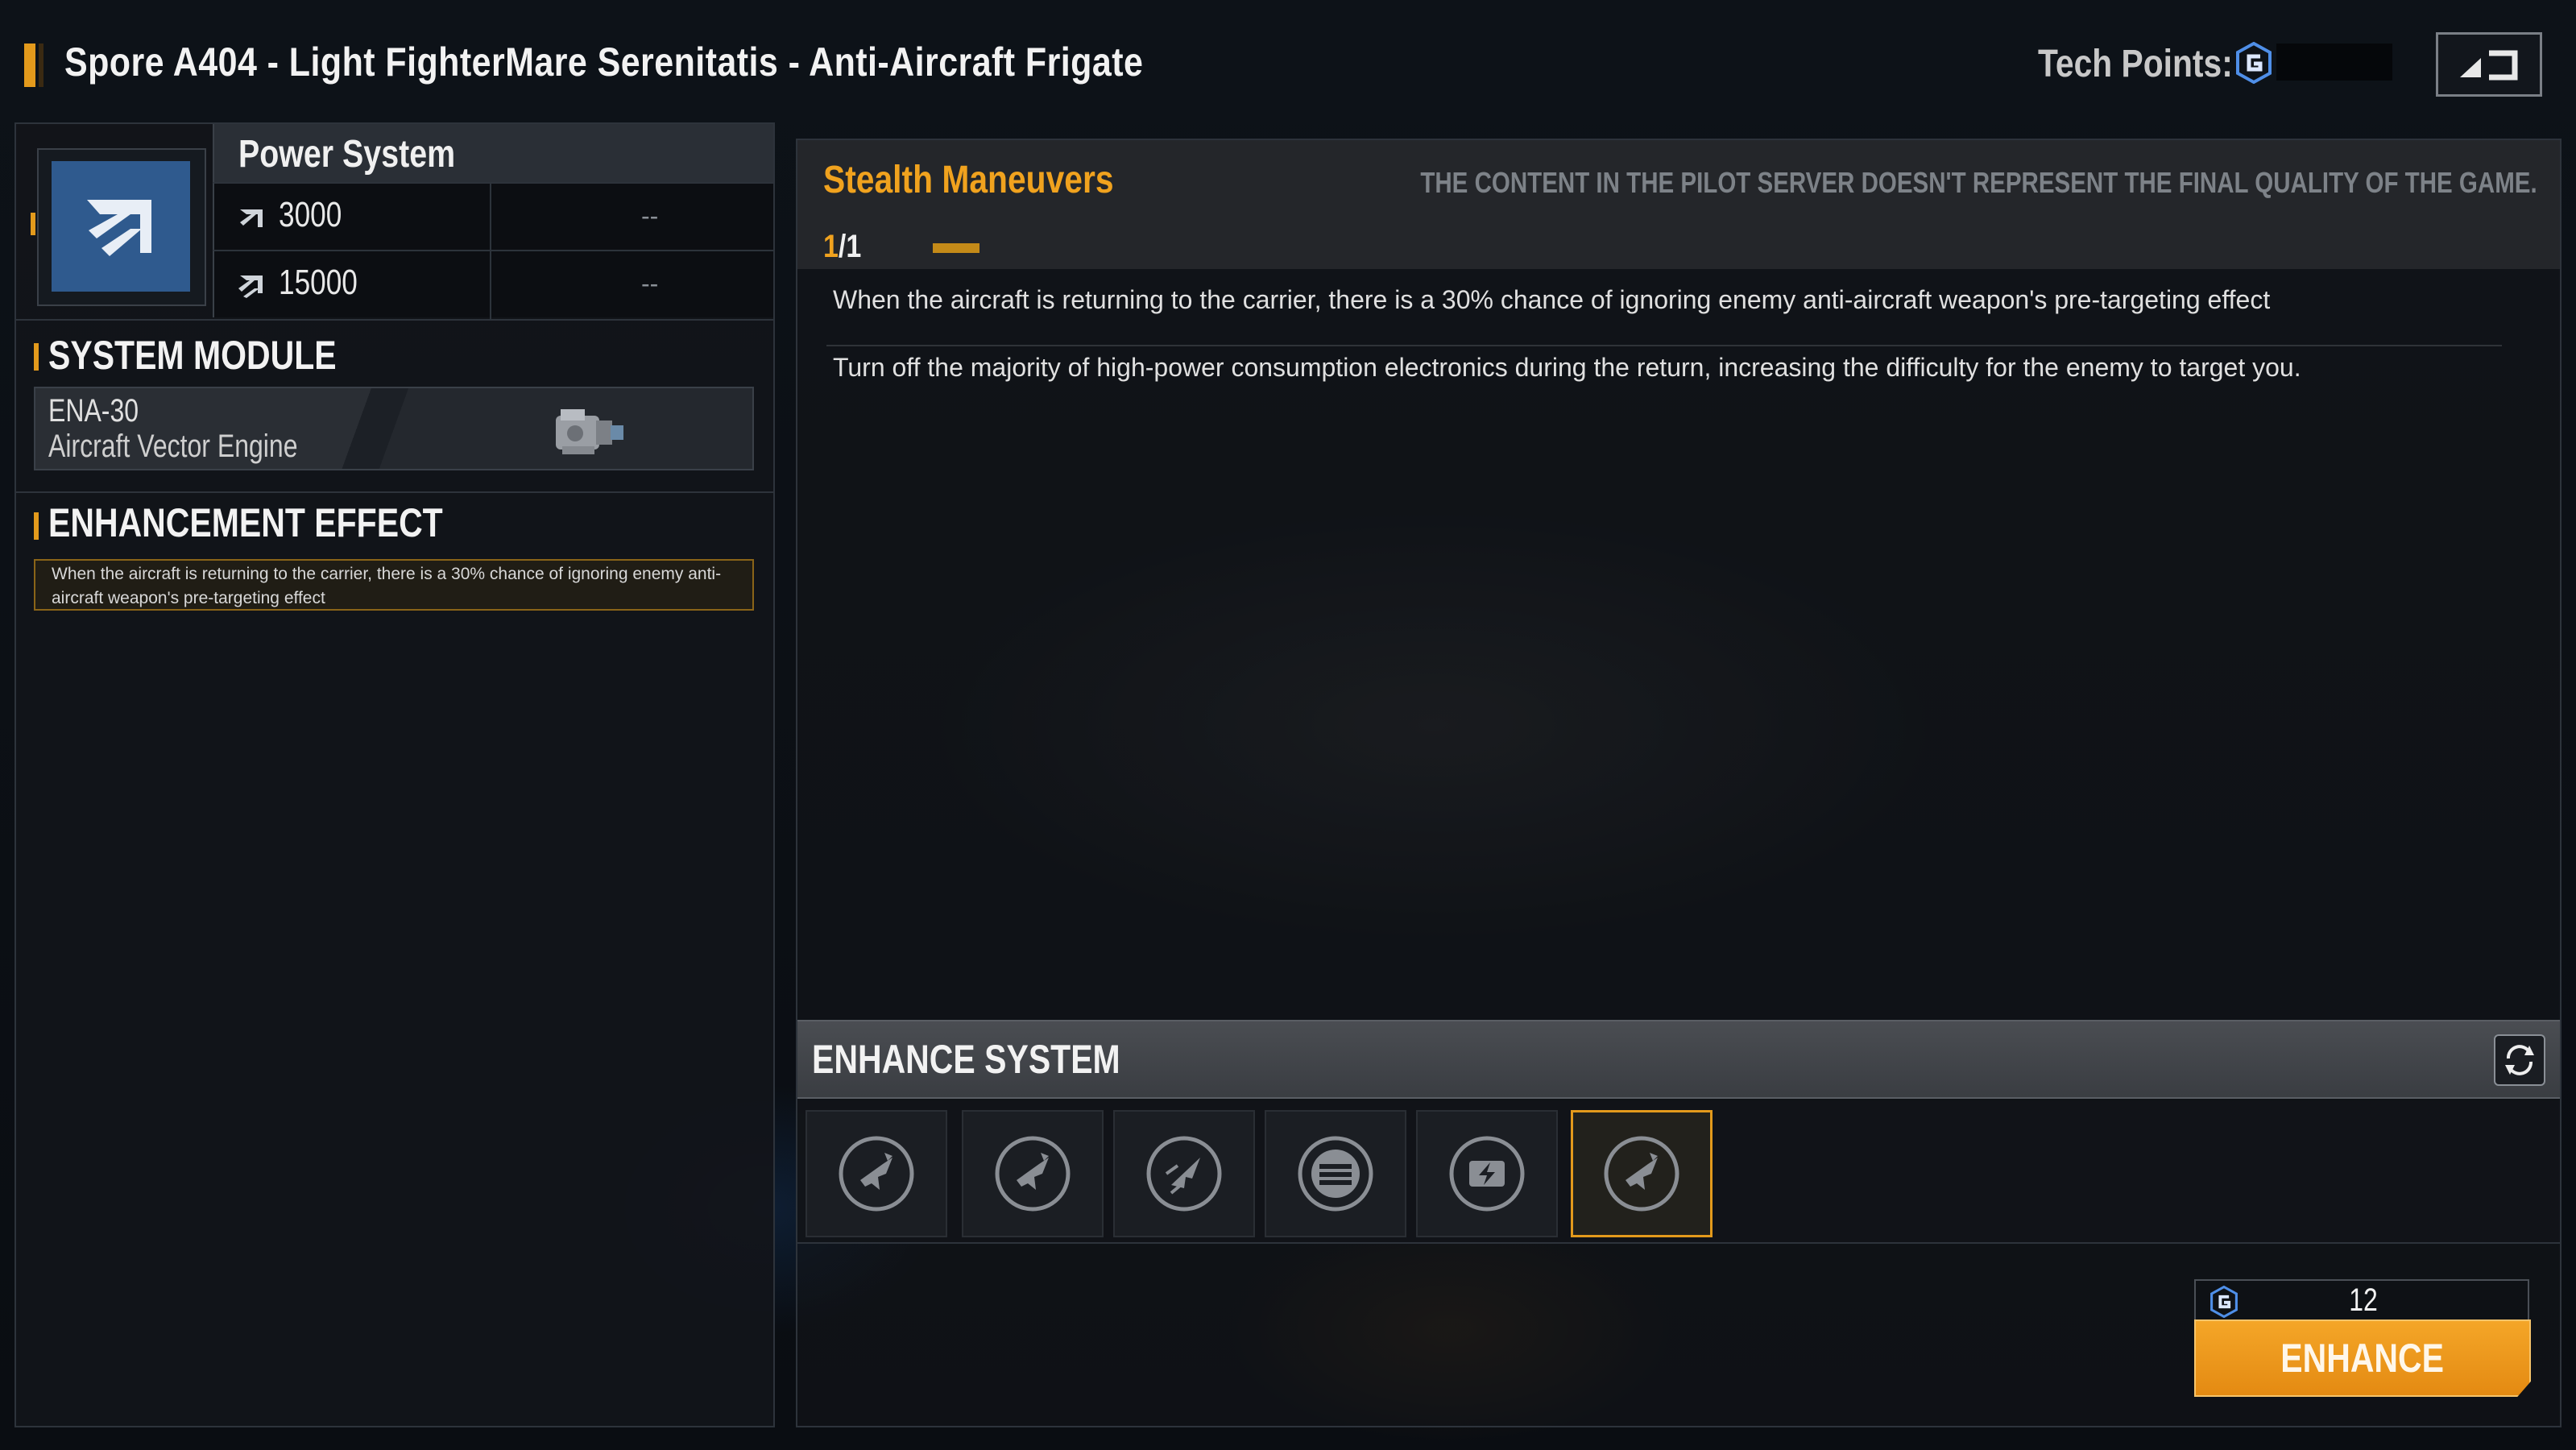 Image resolution: width=2576 pixels, height=1450 pixels. I want to click on aircraft-speed-icon, so click(1184, 1174).